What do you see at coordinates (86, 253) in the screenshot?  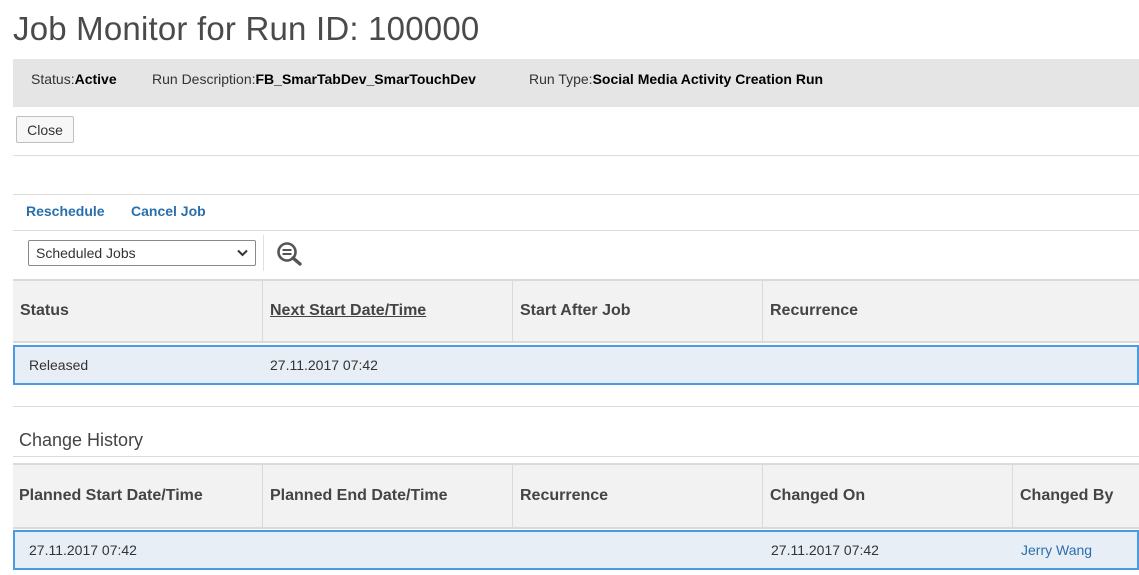 I see `job-filter-value: Scheduled Jobs` at bounding box center [86, 253].